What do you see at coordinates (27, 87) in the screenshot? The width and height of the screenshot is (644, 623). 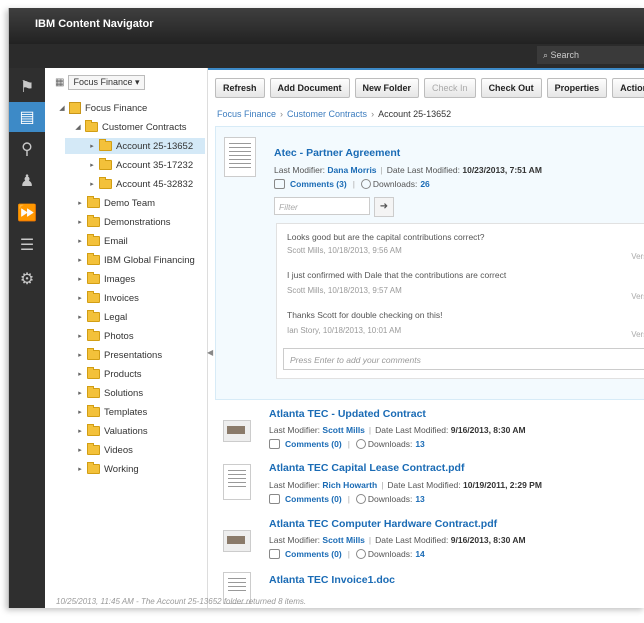 I see `favorites-icon: ⚑` at bounding box center [27, 87].